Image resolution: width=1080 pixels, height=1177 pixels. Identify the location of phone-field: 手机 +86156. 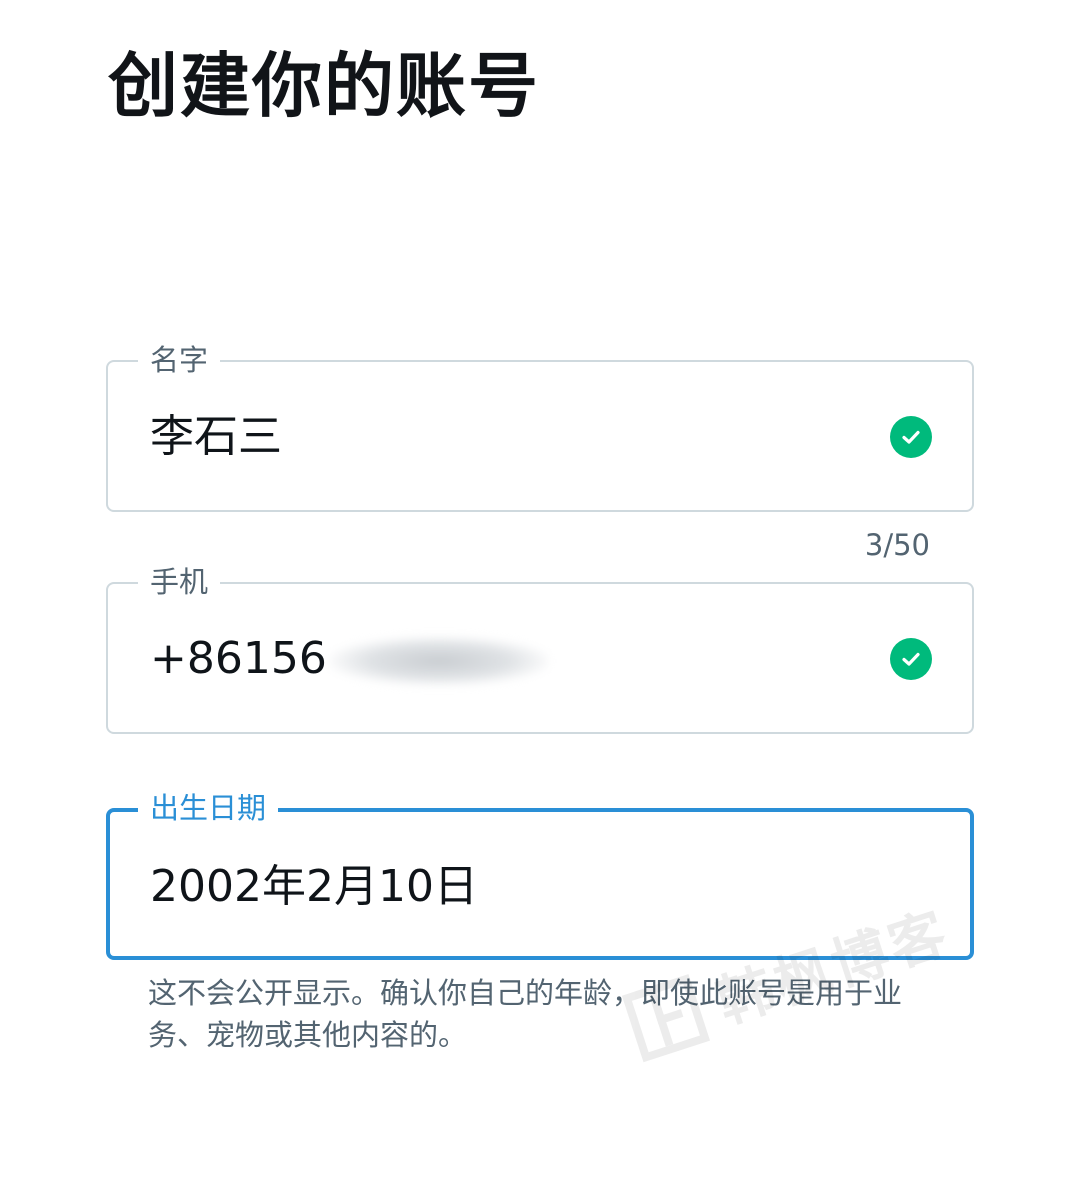
(540, 648).